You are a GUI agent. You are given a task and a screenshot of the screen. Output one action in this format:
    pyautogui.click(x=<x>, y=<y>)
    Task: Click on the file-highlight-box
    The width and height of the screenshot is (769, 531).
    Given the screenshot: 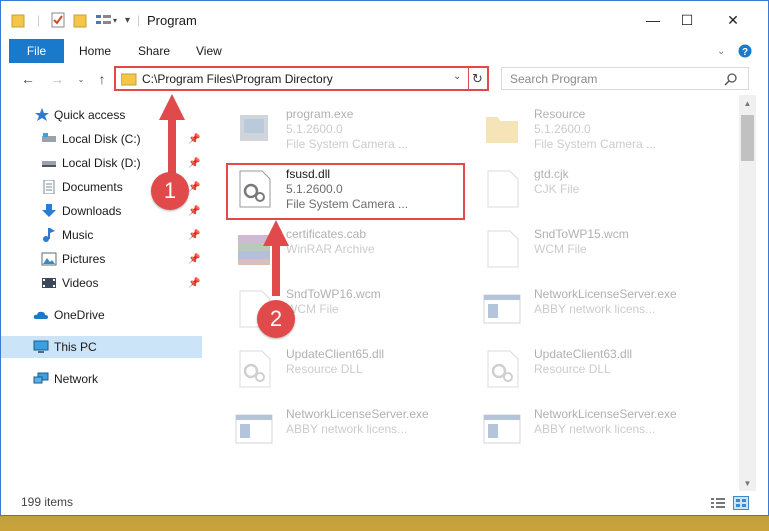 What is the action you would take?
    pyautogui.click(x=345, y=191)
    